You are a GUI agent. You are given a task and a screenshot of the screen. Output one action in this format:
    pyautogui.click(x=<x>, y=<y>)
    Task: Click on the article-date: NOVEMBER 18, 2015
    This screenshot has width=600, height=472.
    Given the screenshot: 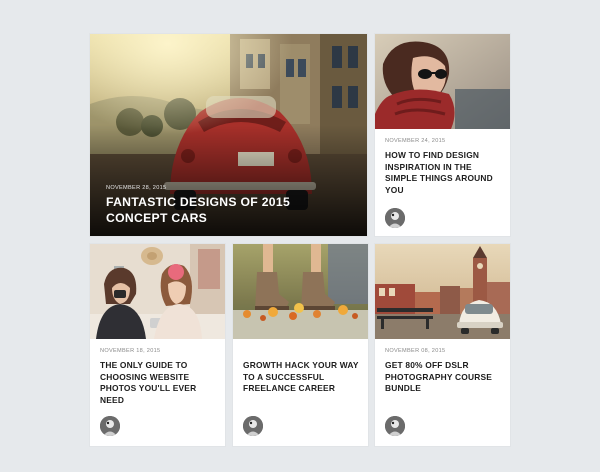 What is the action you would take?
    pyautogui.click(x=130, y=351)
    